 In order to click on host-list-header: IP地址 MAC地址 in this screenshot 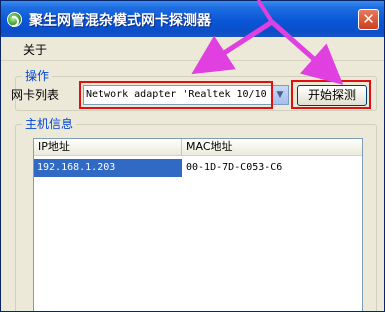, I will do `click(198, 147)`.